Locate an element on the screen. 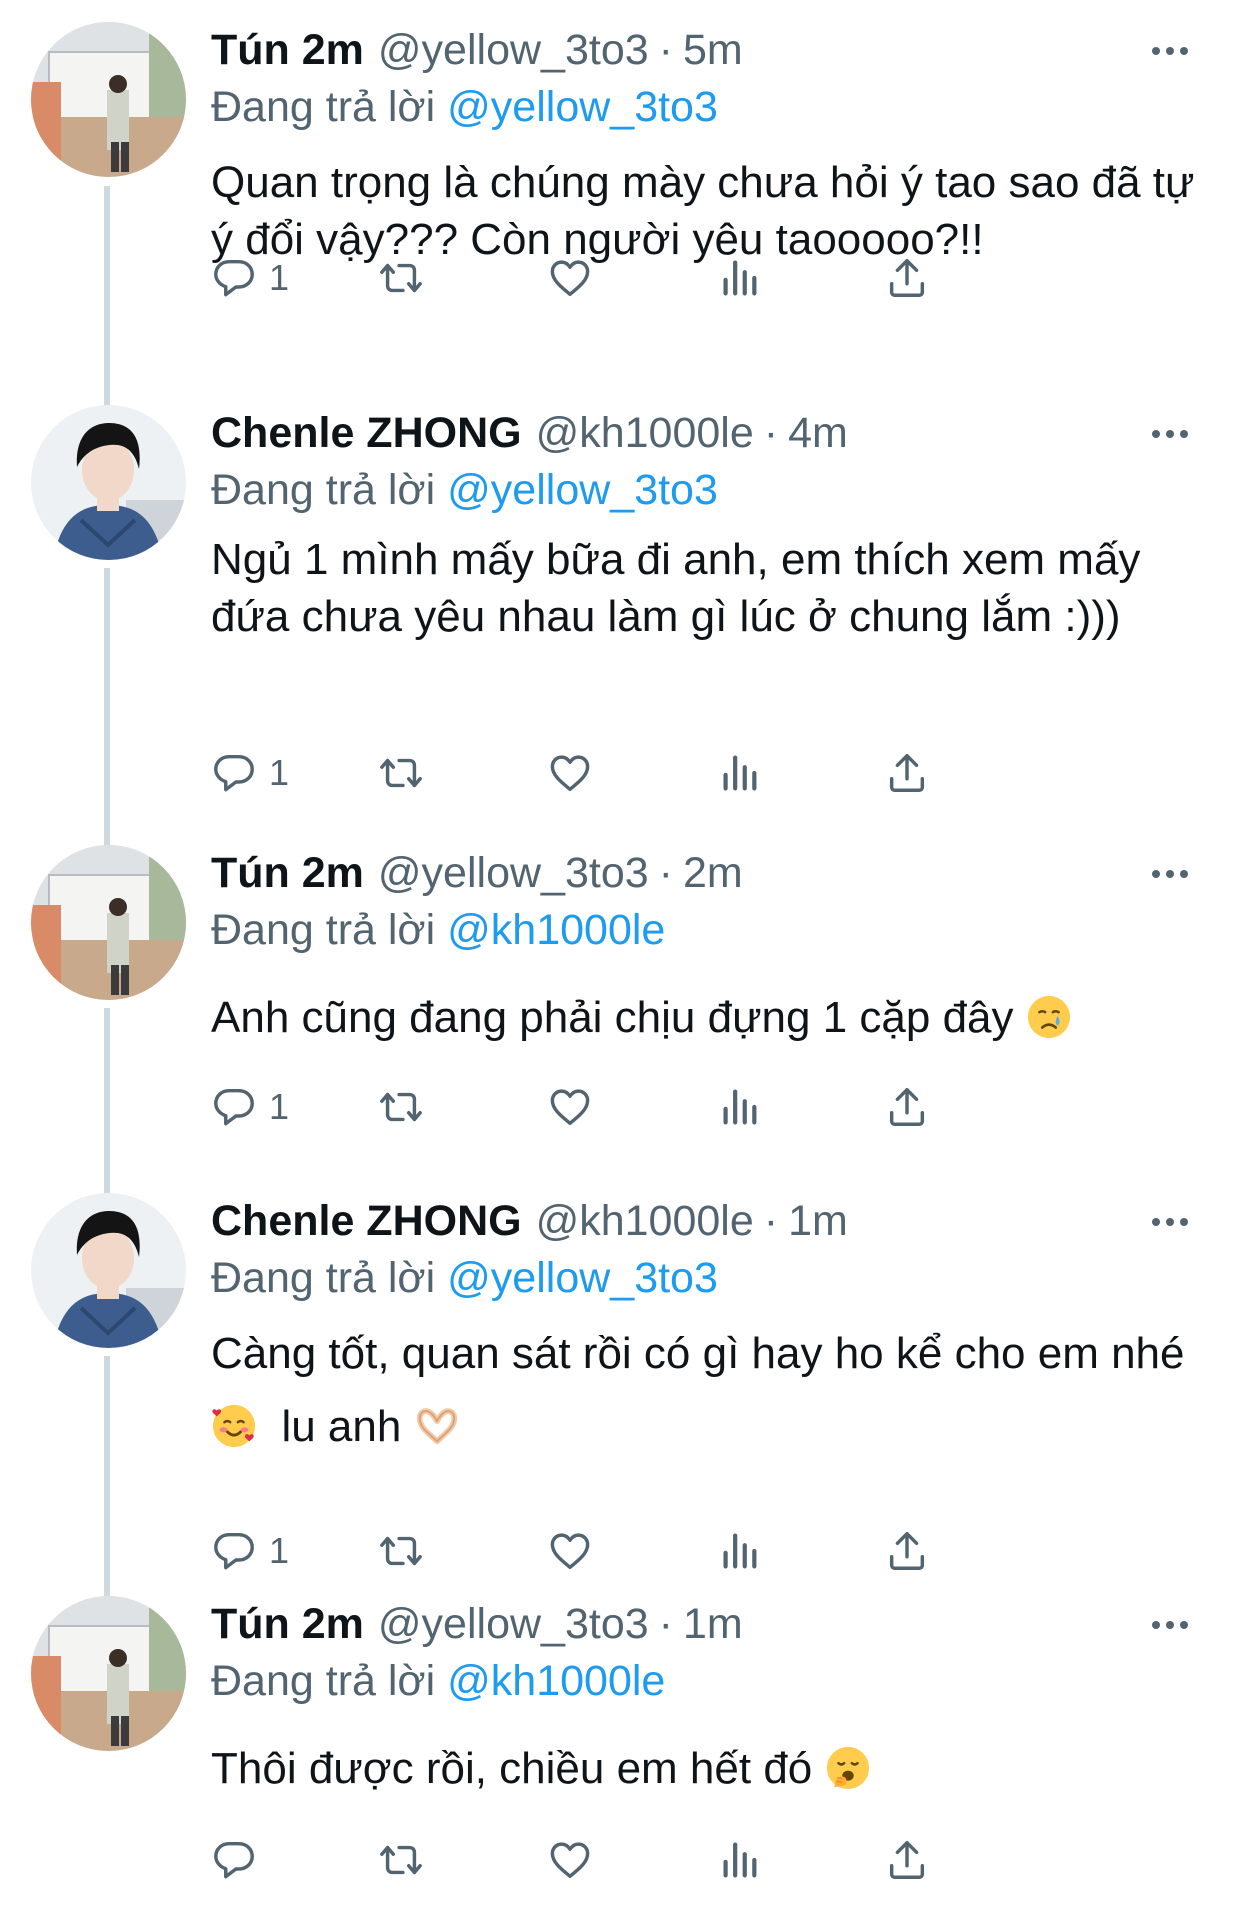  reply-button is located at coordinates (240, 1860).